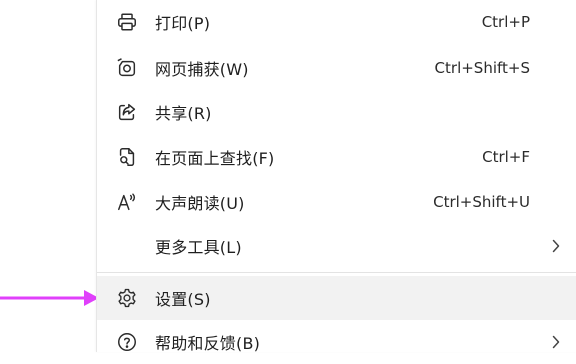 This screenshot has width=576, height=364. What do you see at coordinates (127, 202) in the screenshot?
I see `read-aloud-icon` at bounding box center [127, 202].